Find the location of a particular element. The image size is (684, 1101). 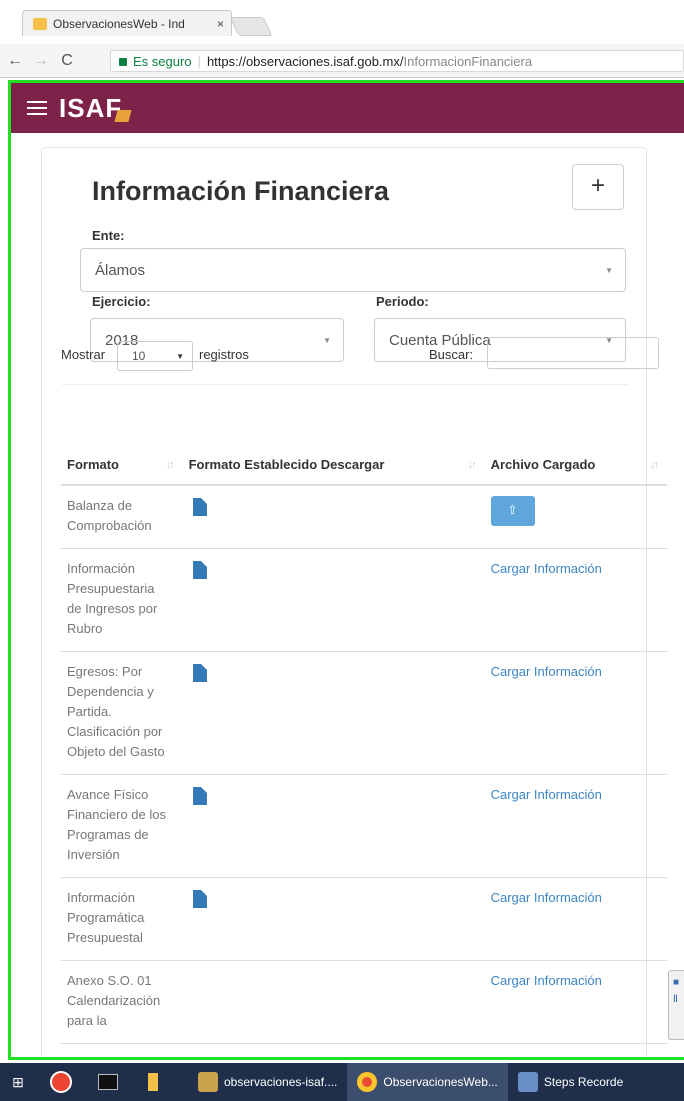

chrome-icon is located at coordinates (367, 1082).